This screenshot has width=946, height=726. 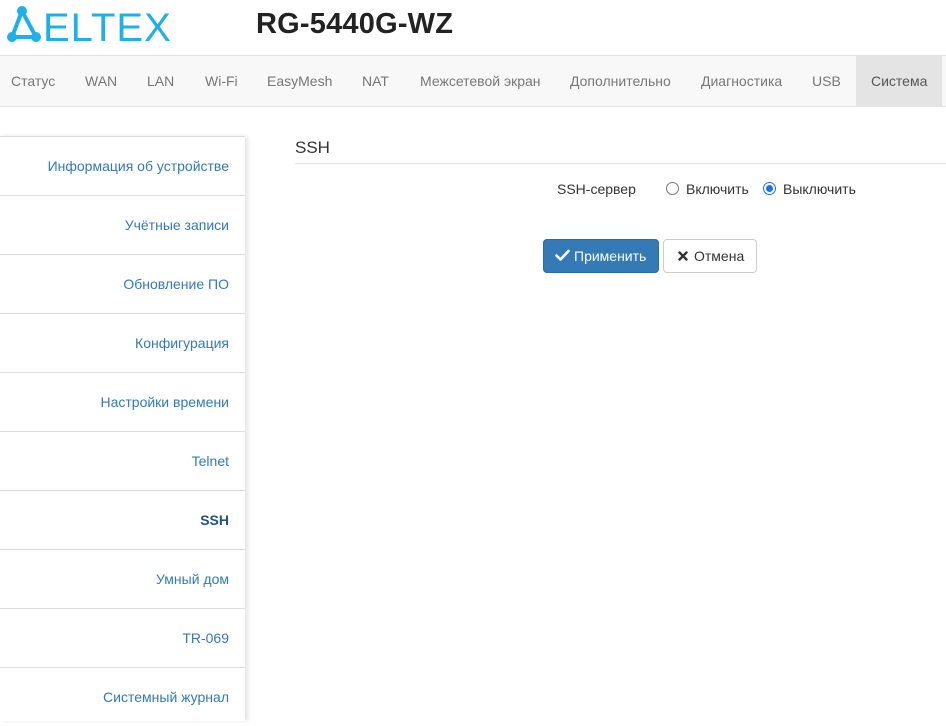 What do you see at coordinates (122, 578) in the screenshot?
I see `sidebar-item-smart-home: Умный дом` at bounding box center [122, 578].